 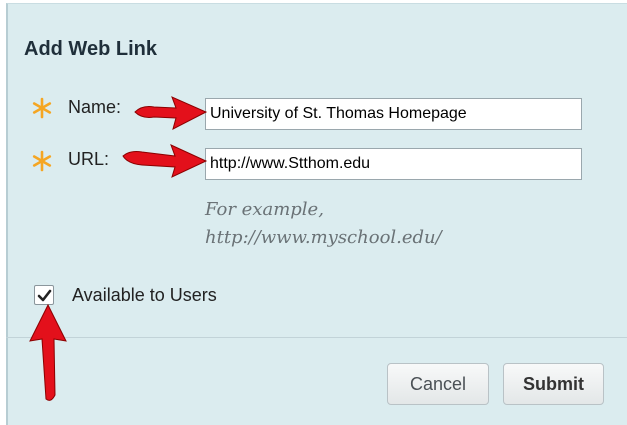 What do you see at coordinates (316, 337) in the screenshot?
I see `footer-divider` at bounding box center [316, 337].